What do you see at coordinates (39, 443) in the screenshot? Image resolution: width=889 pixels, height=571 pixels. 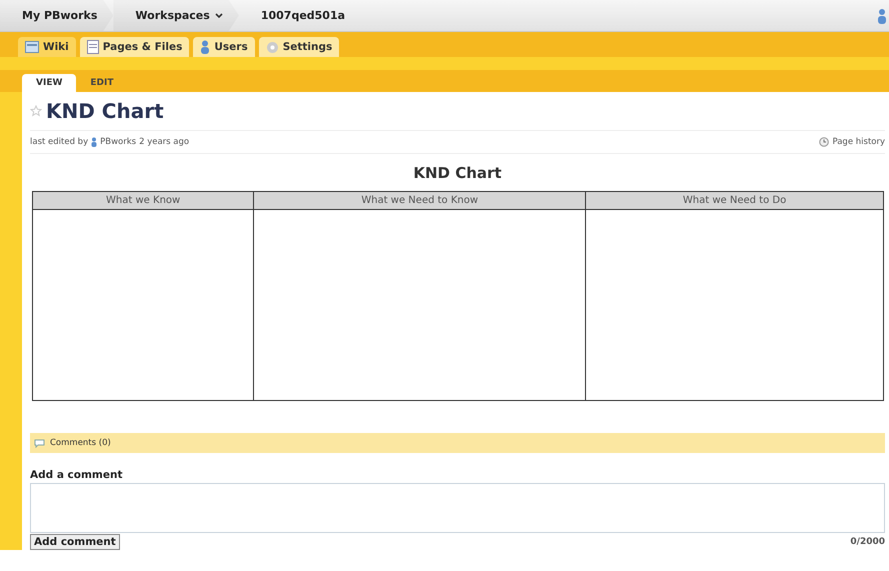 I see `speech-bubble-icon` at bounding box center [39, 443].